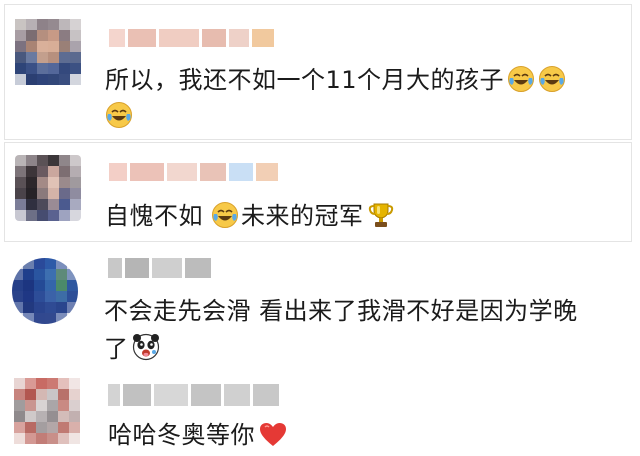 The width and height of the screenshot is (640, 456). I want to click on comment-text: 不会走先会滑 看出来了我滑不好是因为学晚, so click(341, 311).